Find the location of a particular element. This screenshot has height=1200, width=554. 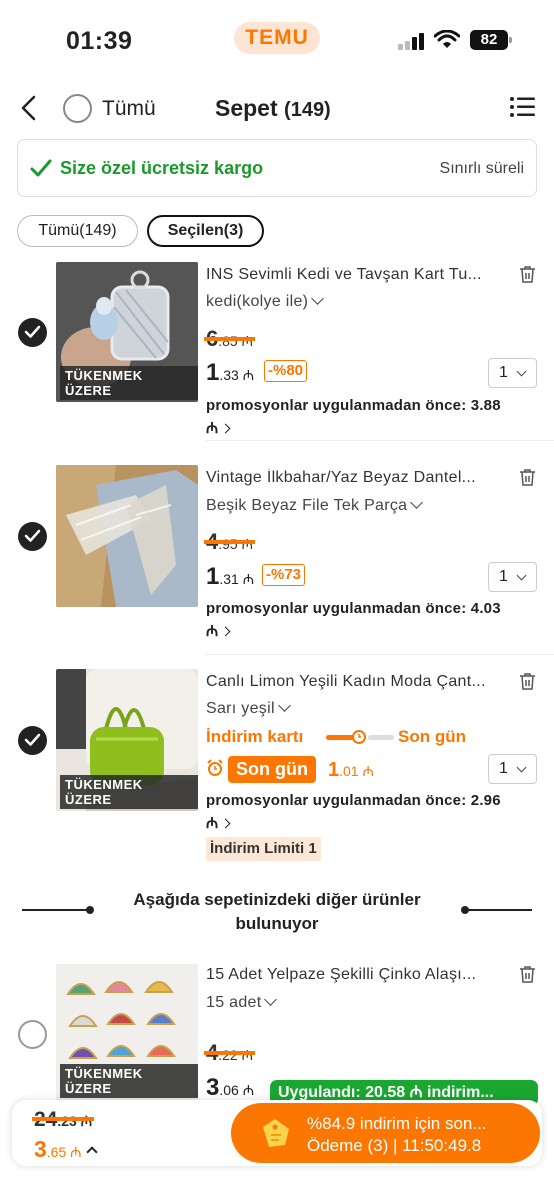

filter-all-chip: Tümü(149) is located at coordinates (77, 231).